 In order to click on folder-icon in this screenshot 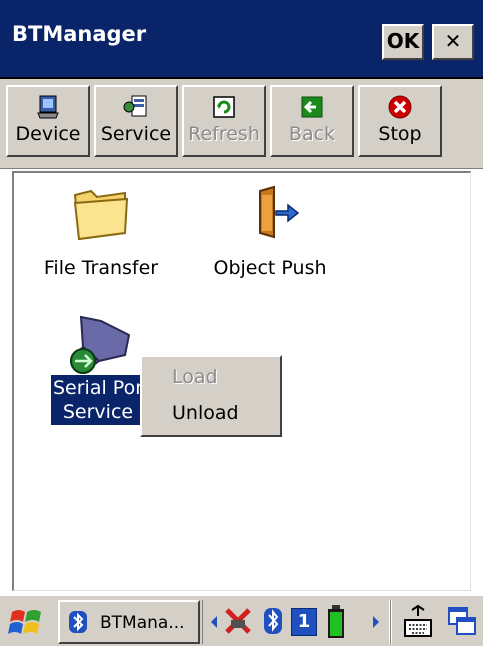, I will do `click(101, 215)`.